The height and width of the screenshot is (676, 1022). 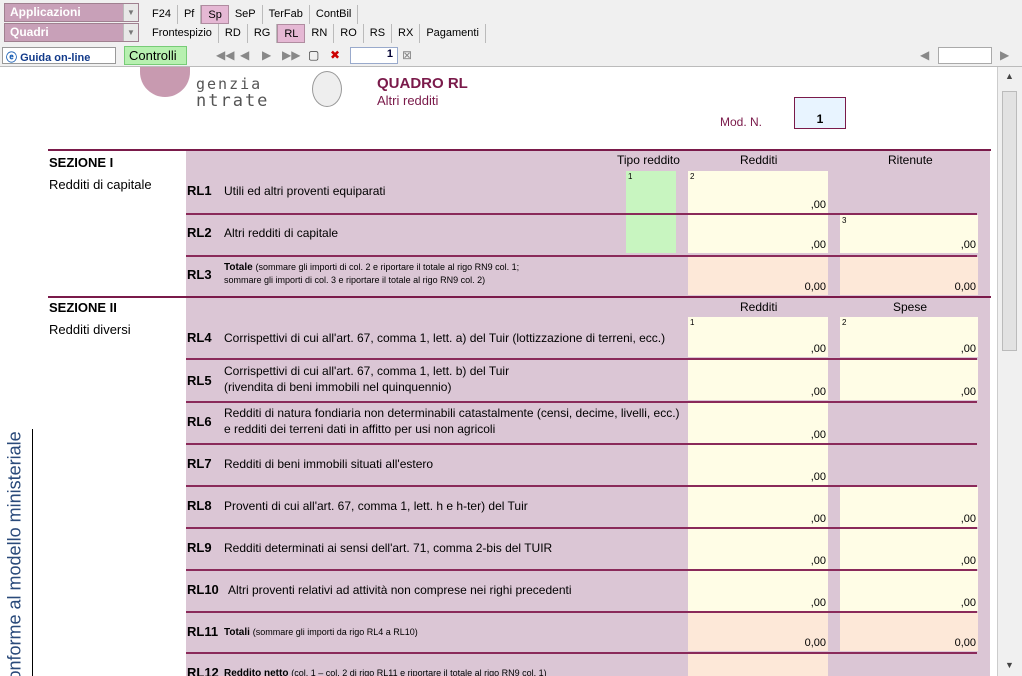 I want to click on quadri-combo: Quadri ▼, so click(x=71, y=32).